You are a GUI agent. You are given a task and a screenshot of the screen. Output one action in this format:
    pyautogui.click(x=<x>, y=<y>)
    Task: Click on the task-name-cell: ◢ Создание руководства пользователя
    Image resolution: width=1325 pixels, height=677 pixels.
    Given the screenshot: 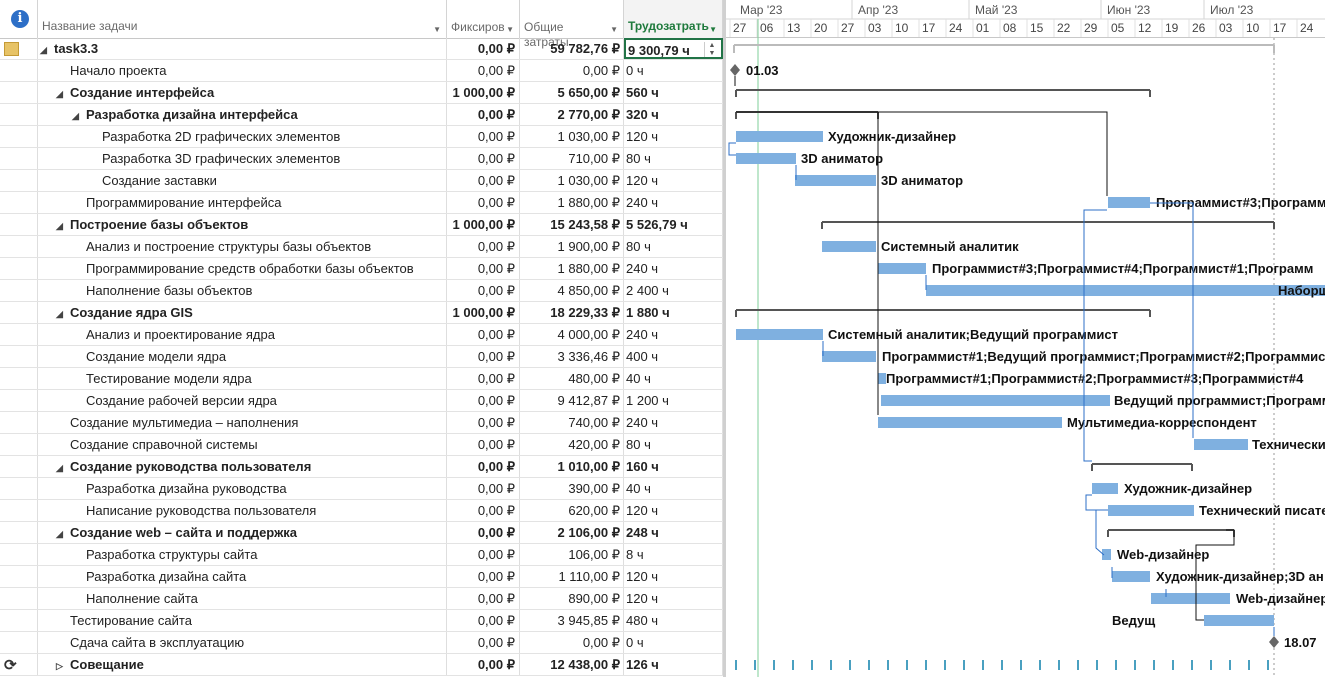 What is the action you would take?
    pyautogui.click(x=242, y=466)
    